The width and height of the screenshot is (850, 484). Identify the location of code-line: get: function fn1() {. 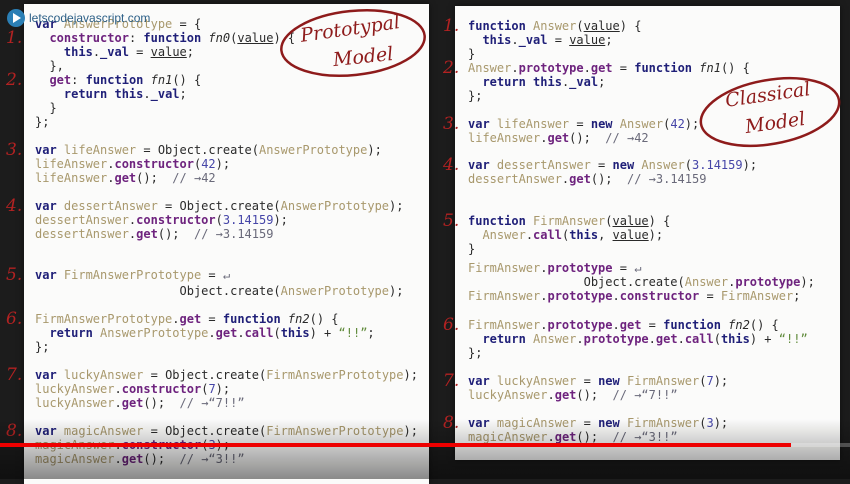
(118, 80).